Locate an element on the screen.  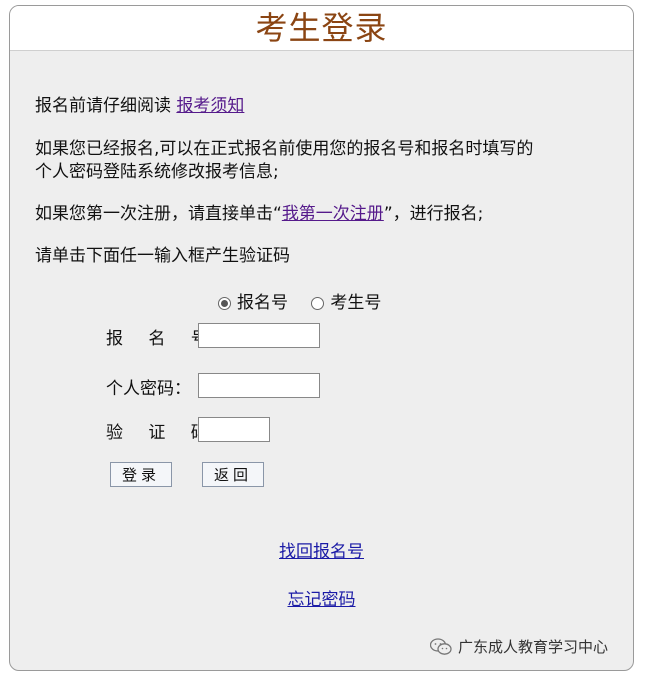
title-bar: 考生登录 is located at coordinates (321, 28).